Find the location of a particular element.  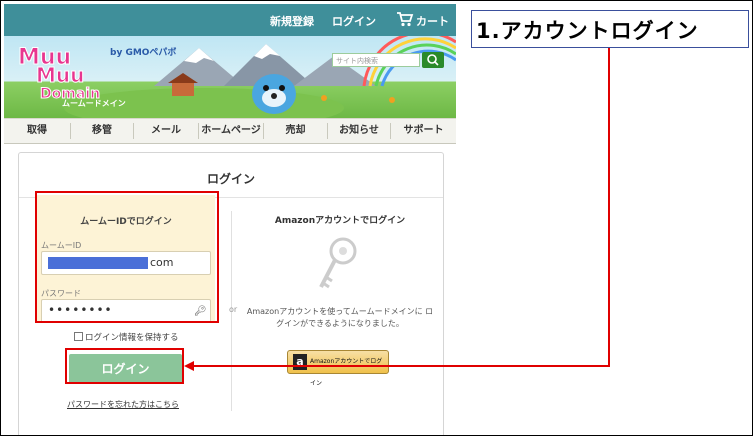

step-callout: 1.アカウントログイン is located at coordinates (610, 29).